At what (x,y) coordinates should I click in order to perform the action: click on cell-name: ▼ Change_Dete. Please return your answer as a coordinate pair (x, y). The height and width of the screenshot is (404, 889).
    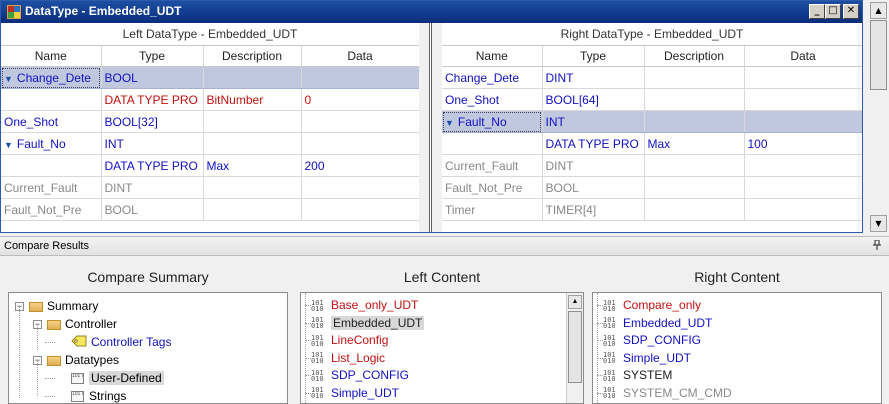
    Looking at the image, I should click on (51, 77).